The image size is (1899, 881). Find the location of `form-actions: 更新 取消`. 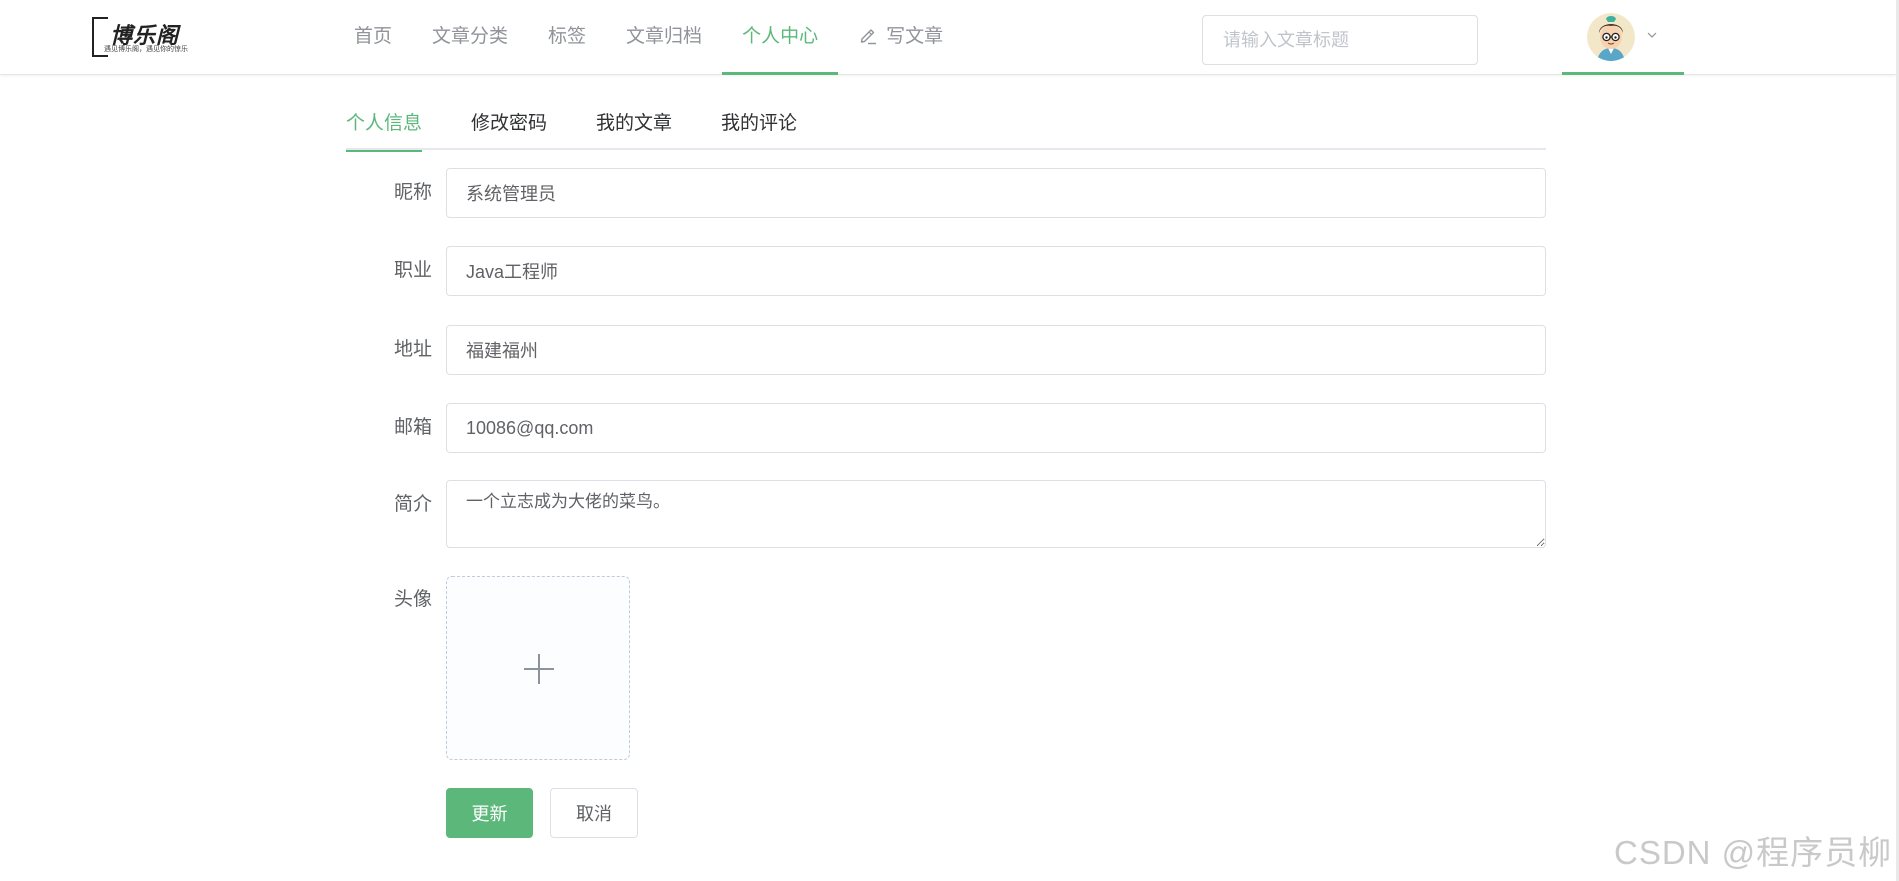

form-actions: 更新 取消 is located at coordinates (946, 813).